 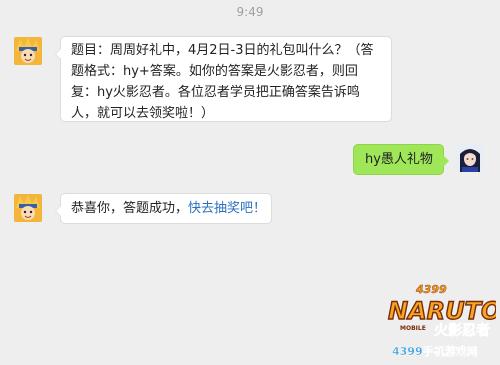 I want to click on watermark-mobile: MOBILE, so click(x=413, y=328).